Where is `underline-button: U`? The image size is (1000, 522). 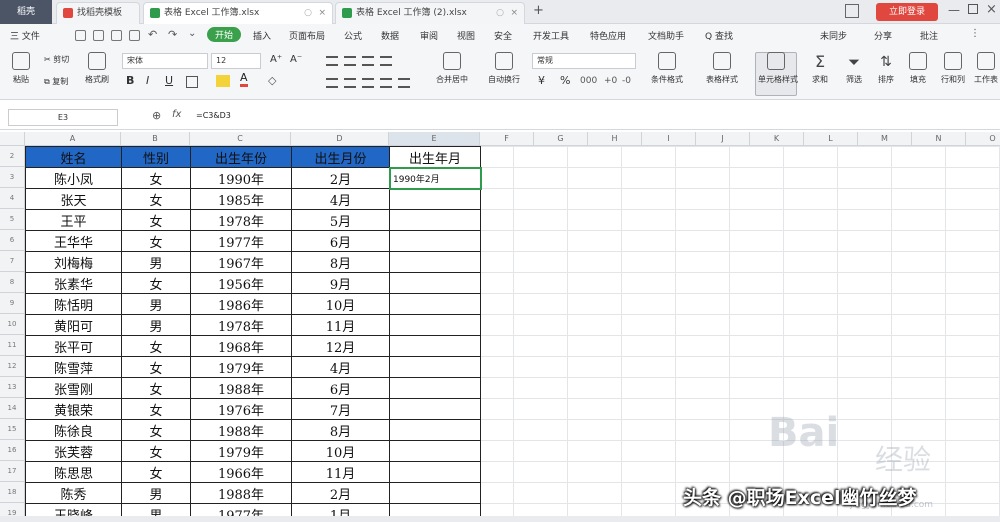 underline-button: U is located at coordinates (169, 80).